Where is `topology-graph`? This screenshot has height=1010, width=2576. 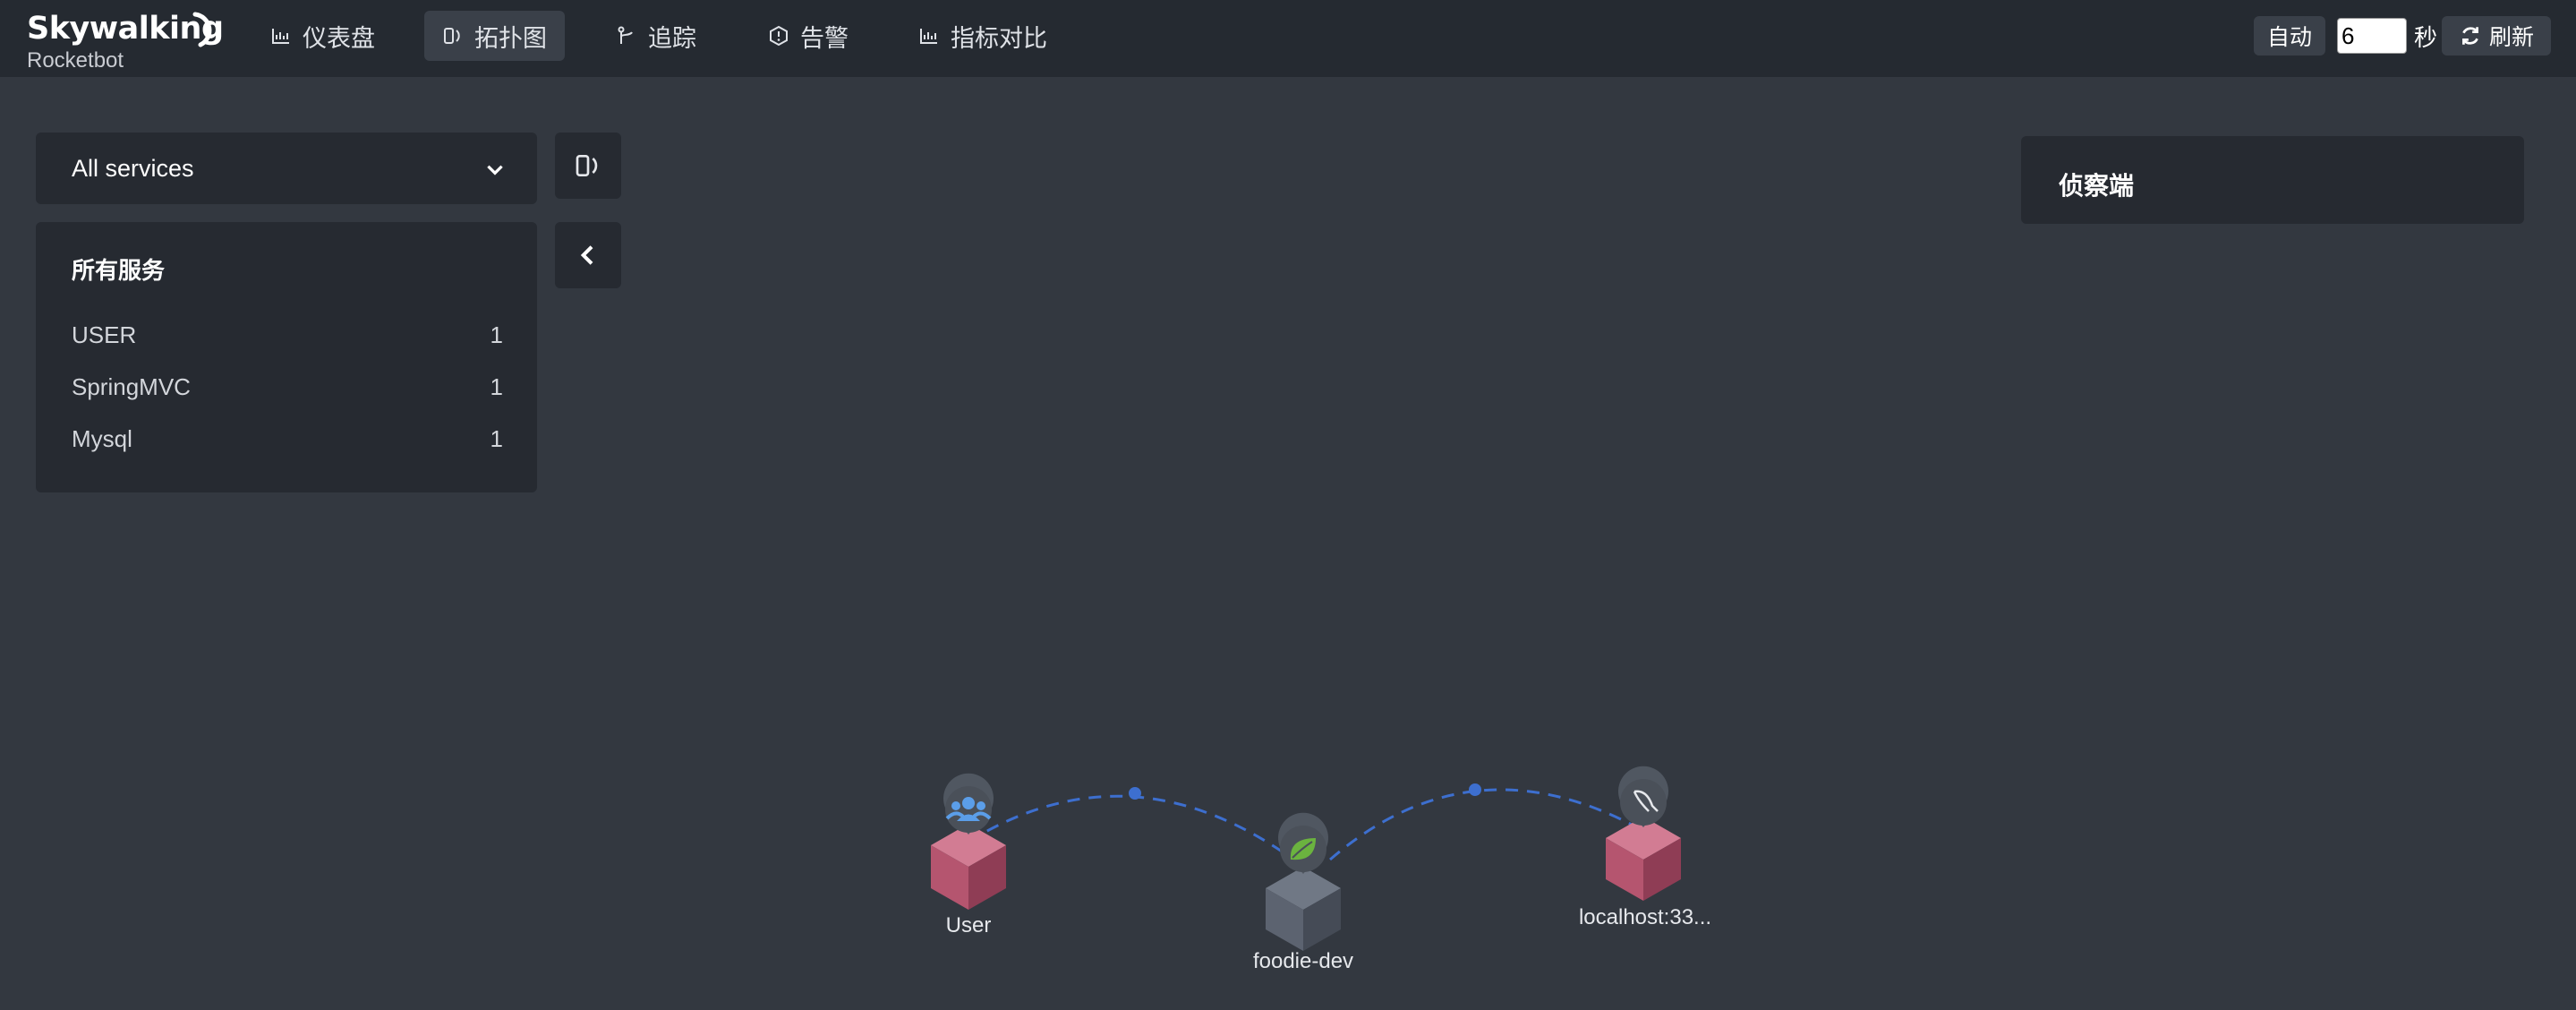 topology-graph is located at coordinates (1306, 859).